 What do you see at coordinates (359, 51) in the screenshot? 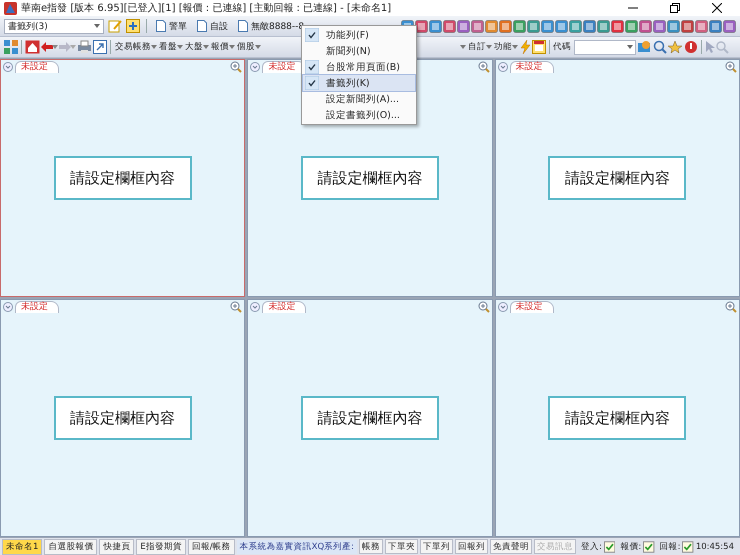
I see `menu-item: 新聞列(N)` at bounding box center [359, 51].